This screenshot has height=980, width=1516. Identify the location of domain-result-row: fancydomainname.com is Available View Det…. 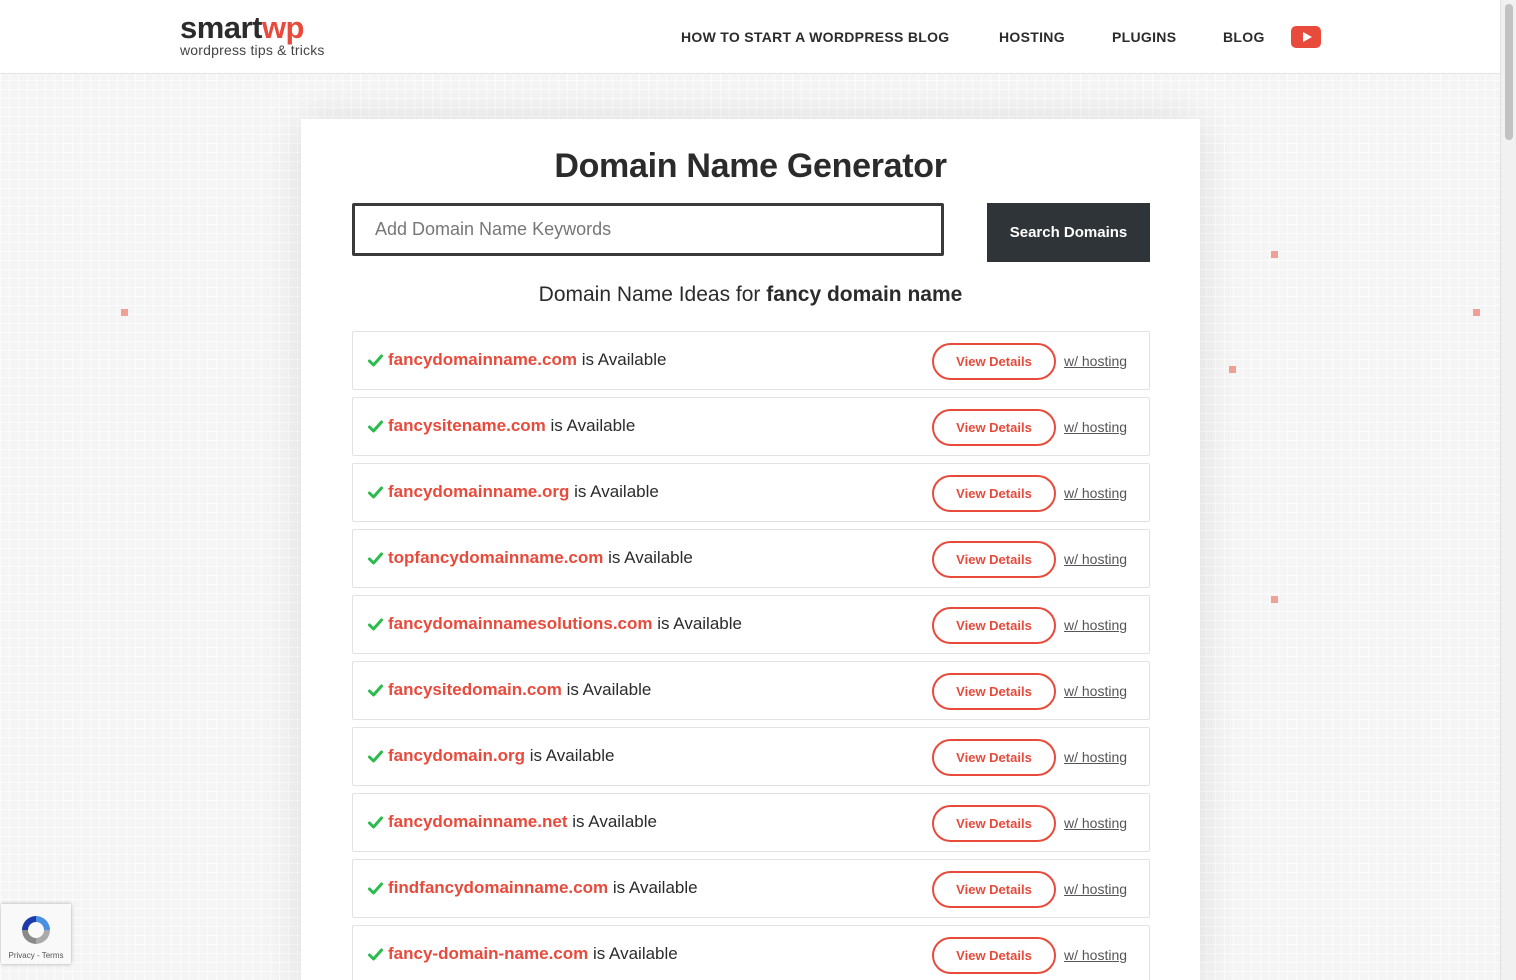
(751, 360).